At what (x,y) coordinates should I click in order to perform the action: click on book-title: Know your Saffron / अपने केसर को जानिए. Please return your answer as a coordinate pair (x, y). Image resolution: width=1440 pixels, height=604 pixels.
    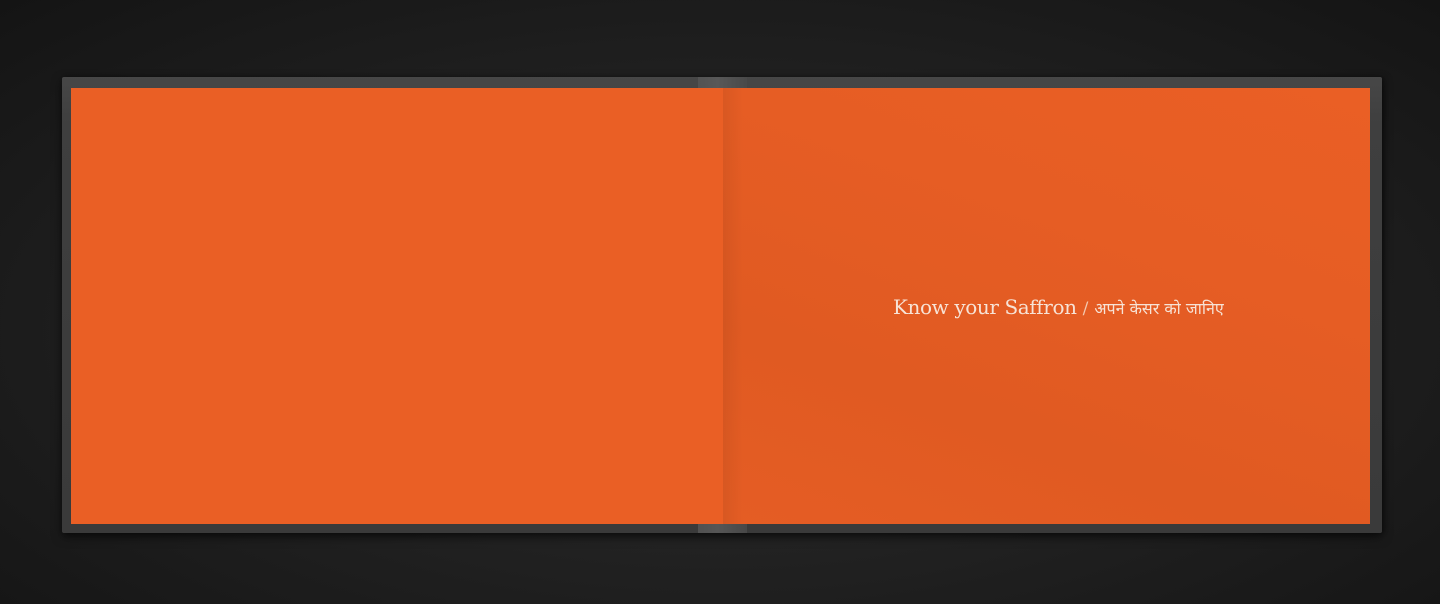
    Looking at the image, I should click on (1058, 307).